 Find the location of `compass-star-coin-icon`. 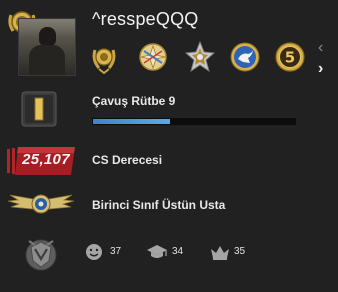

compass-star-coin-icon is located at coordinates (153, 57).